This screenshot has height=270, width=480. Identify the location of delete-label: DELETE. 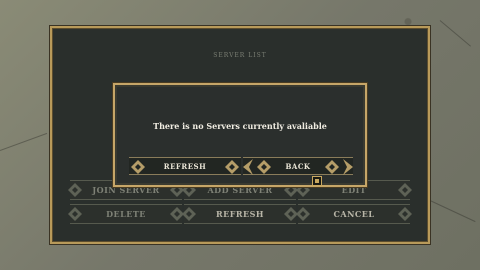
(126, 214).